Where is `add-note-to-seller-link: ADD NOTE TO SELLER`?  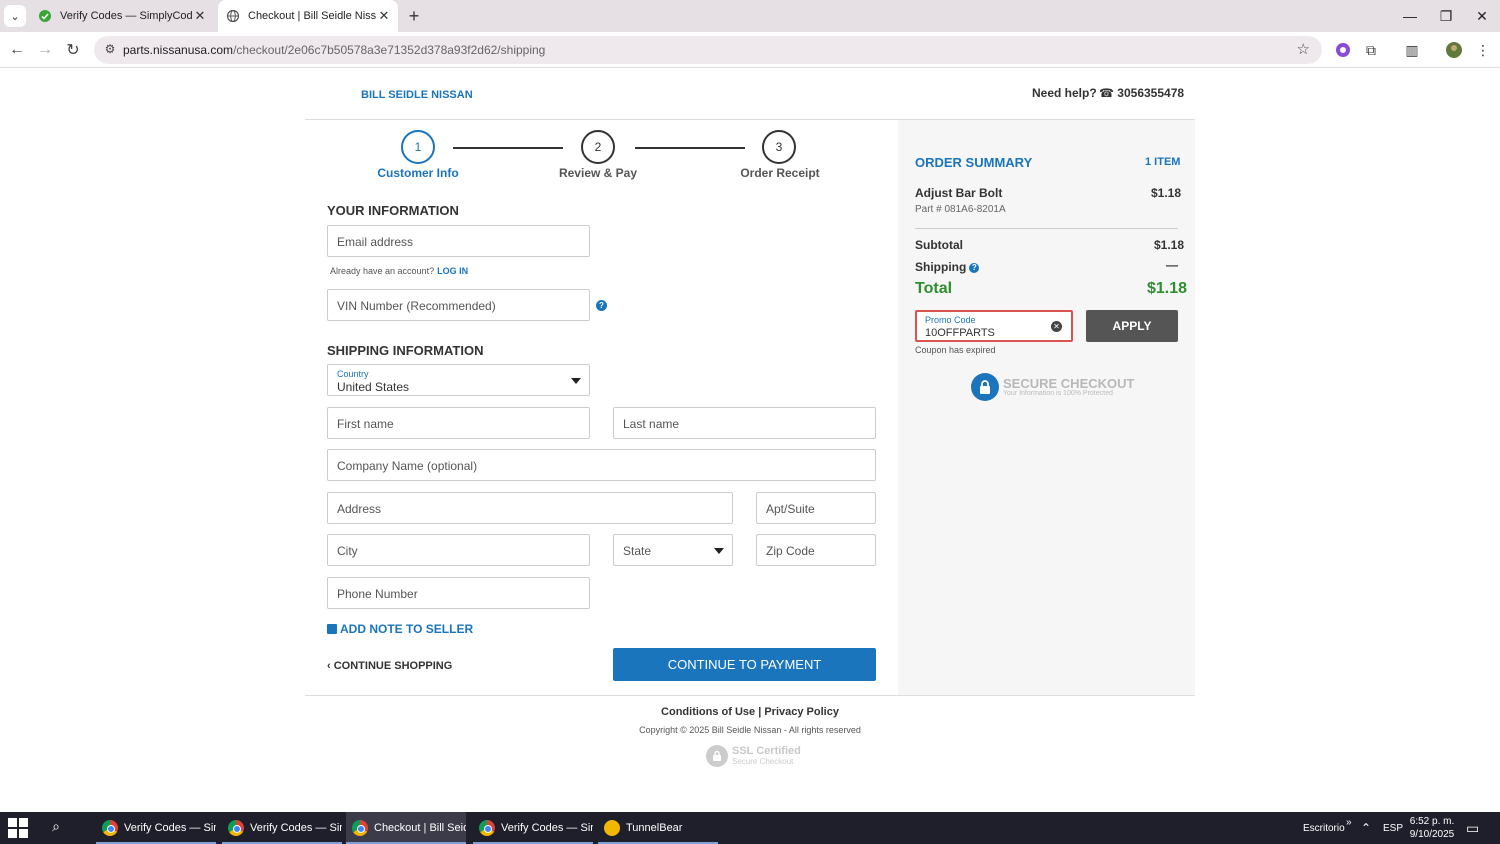 add-note-to-seller-link: ADD NOTE TO SELLER is located at coordinates (400, 629).